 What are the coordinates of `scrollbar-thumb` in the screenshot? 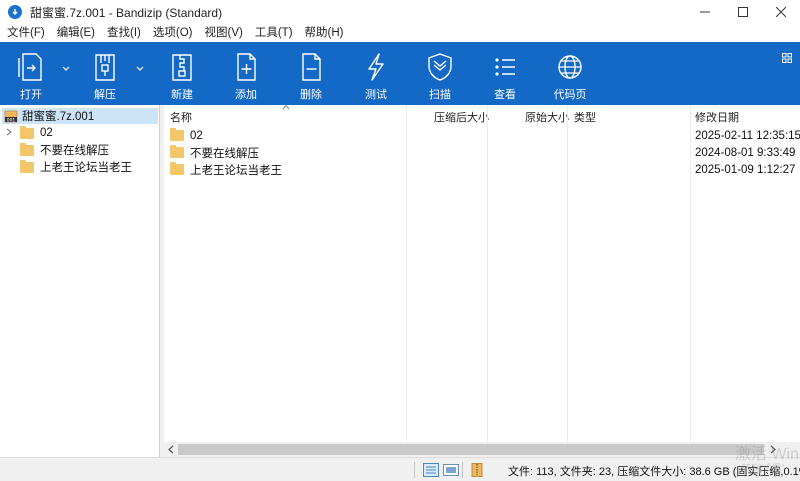 It's located at (471, 449).